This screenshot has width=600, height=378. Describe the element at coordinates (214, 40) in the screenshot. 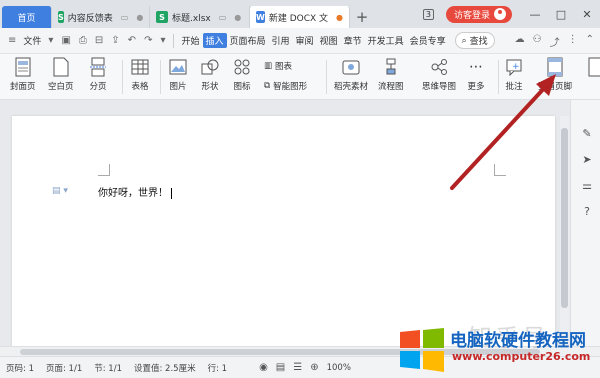

I see `menu-insert: 插入` at that location.